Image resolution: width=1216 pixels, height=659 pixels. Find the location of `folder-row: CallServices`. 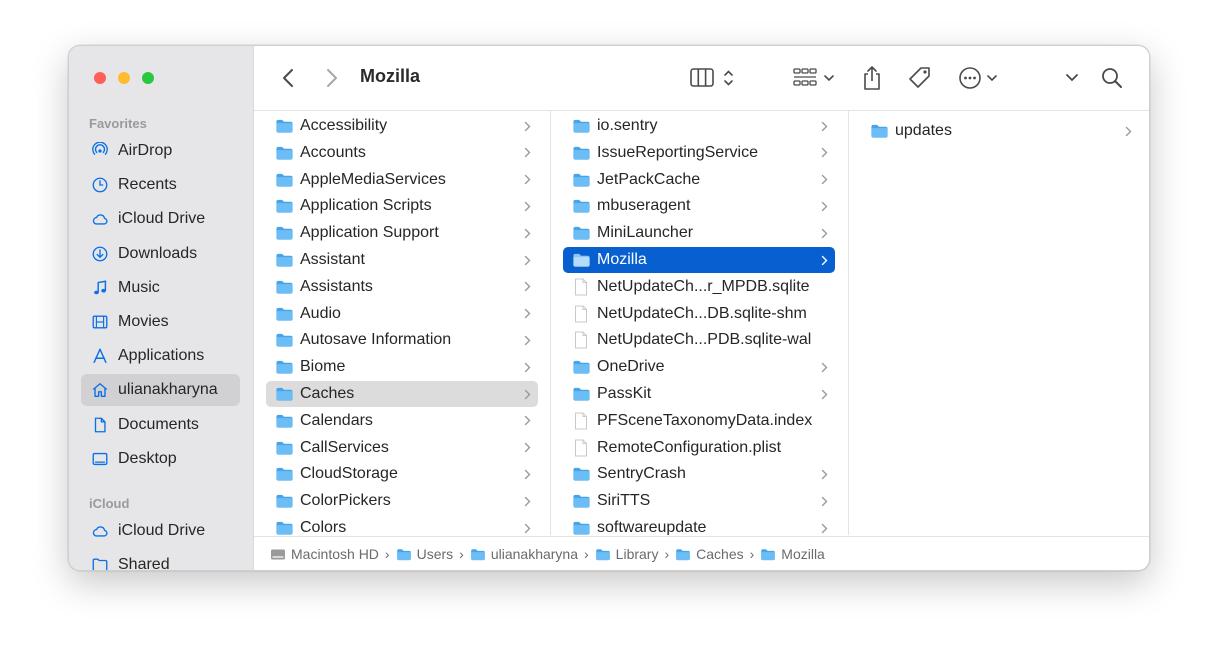

folder-row: CallServices is located at coordinates (402, 448).